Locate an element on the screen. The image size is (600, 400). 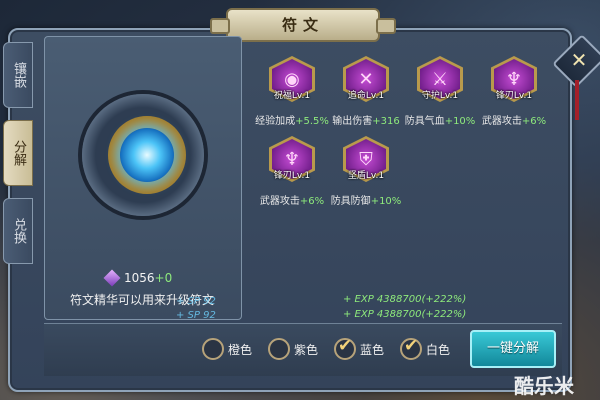
rune-attribute: 防具防御+10% is located at coordinates (366, 199).